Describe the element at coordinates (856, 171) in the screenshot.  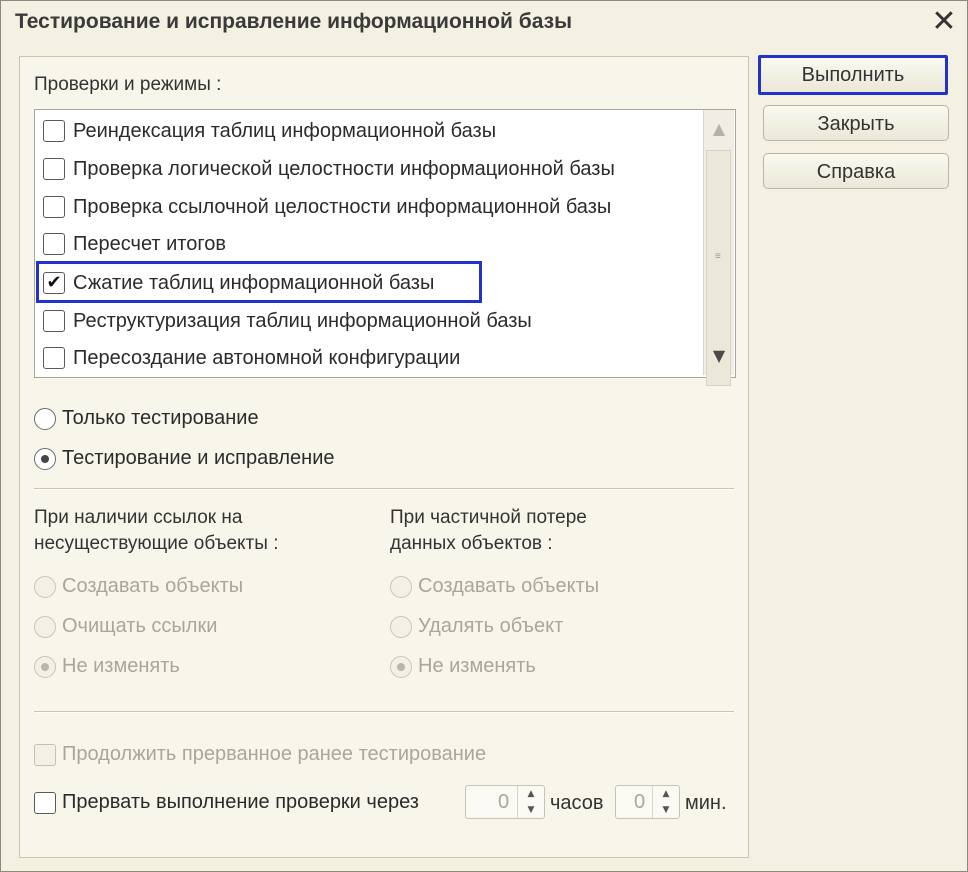
I see `help-button: Справка` at that location.